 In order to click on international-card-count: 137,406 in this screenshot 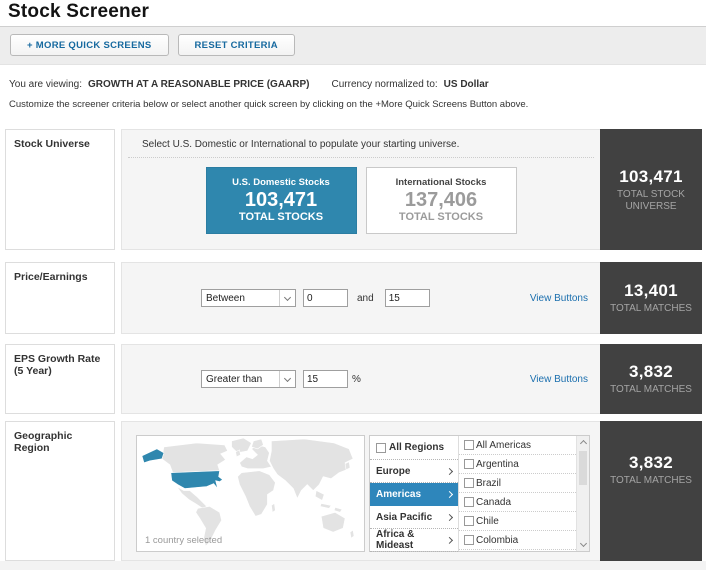, I will do `click(441, 200)`.